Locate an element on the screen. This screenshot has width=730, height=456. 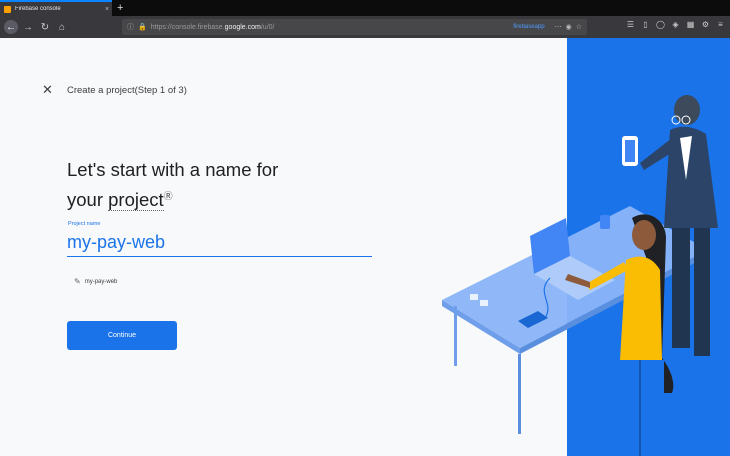
pocket-icon: ◉ is located at coordinates (569, 27).